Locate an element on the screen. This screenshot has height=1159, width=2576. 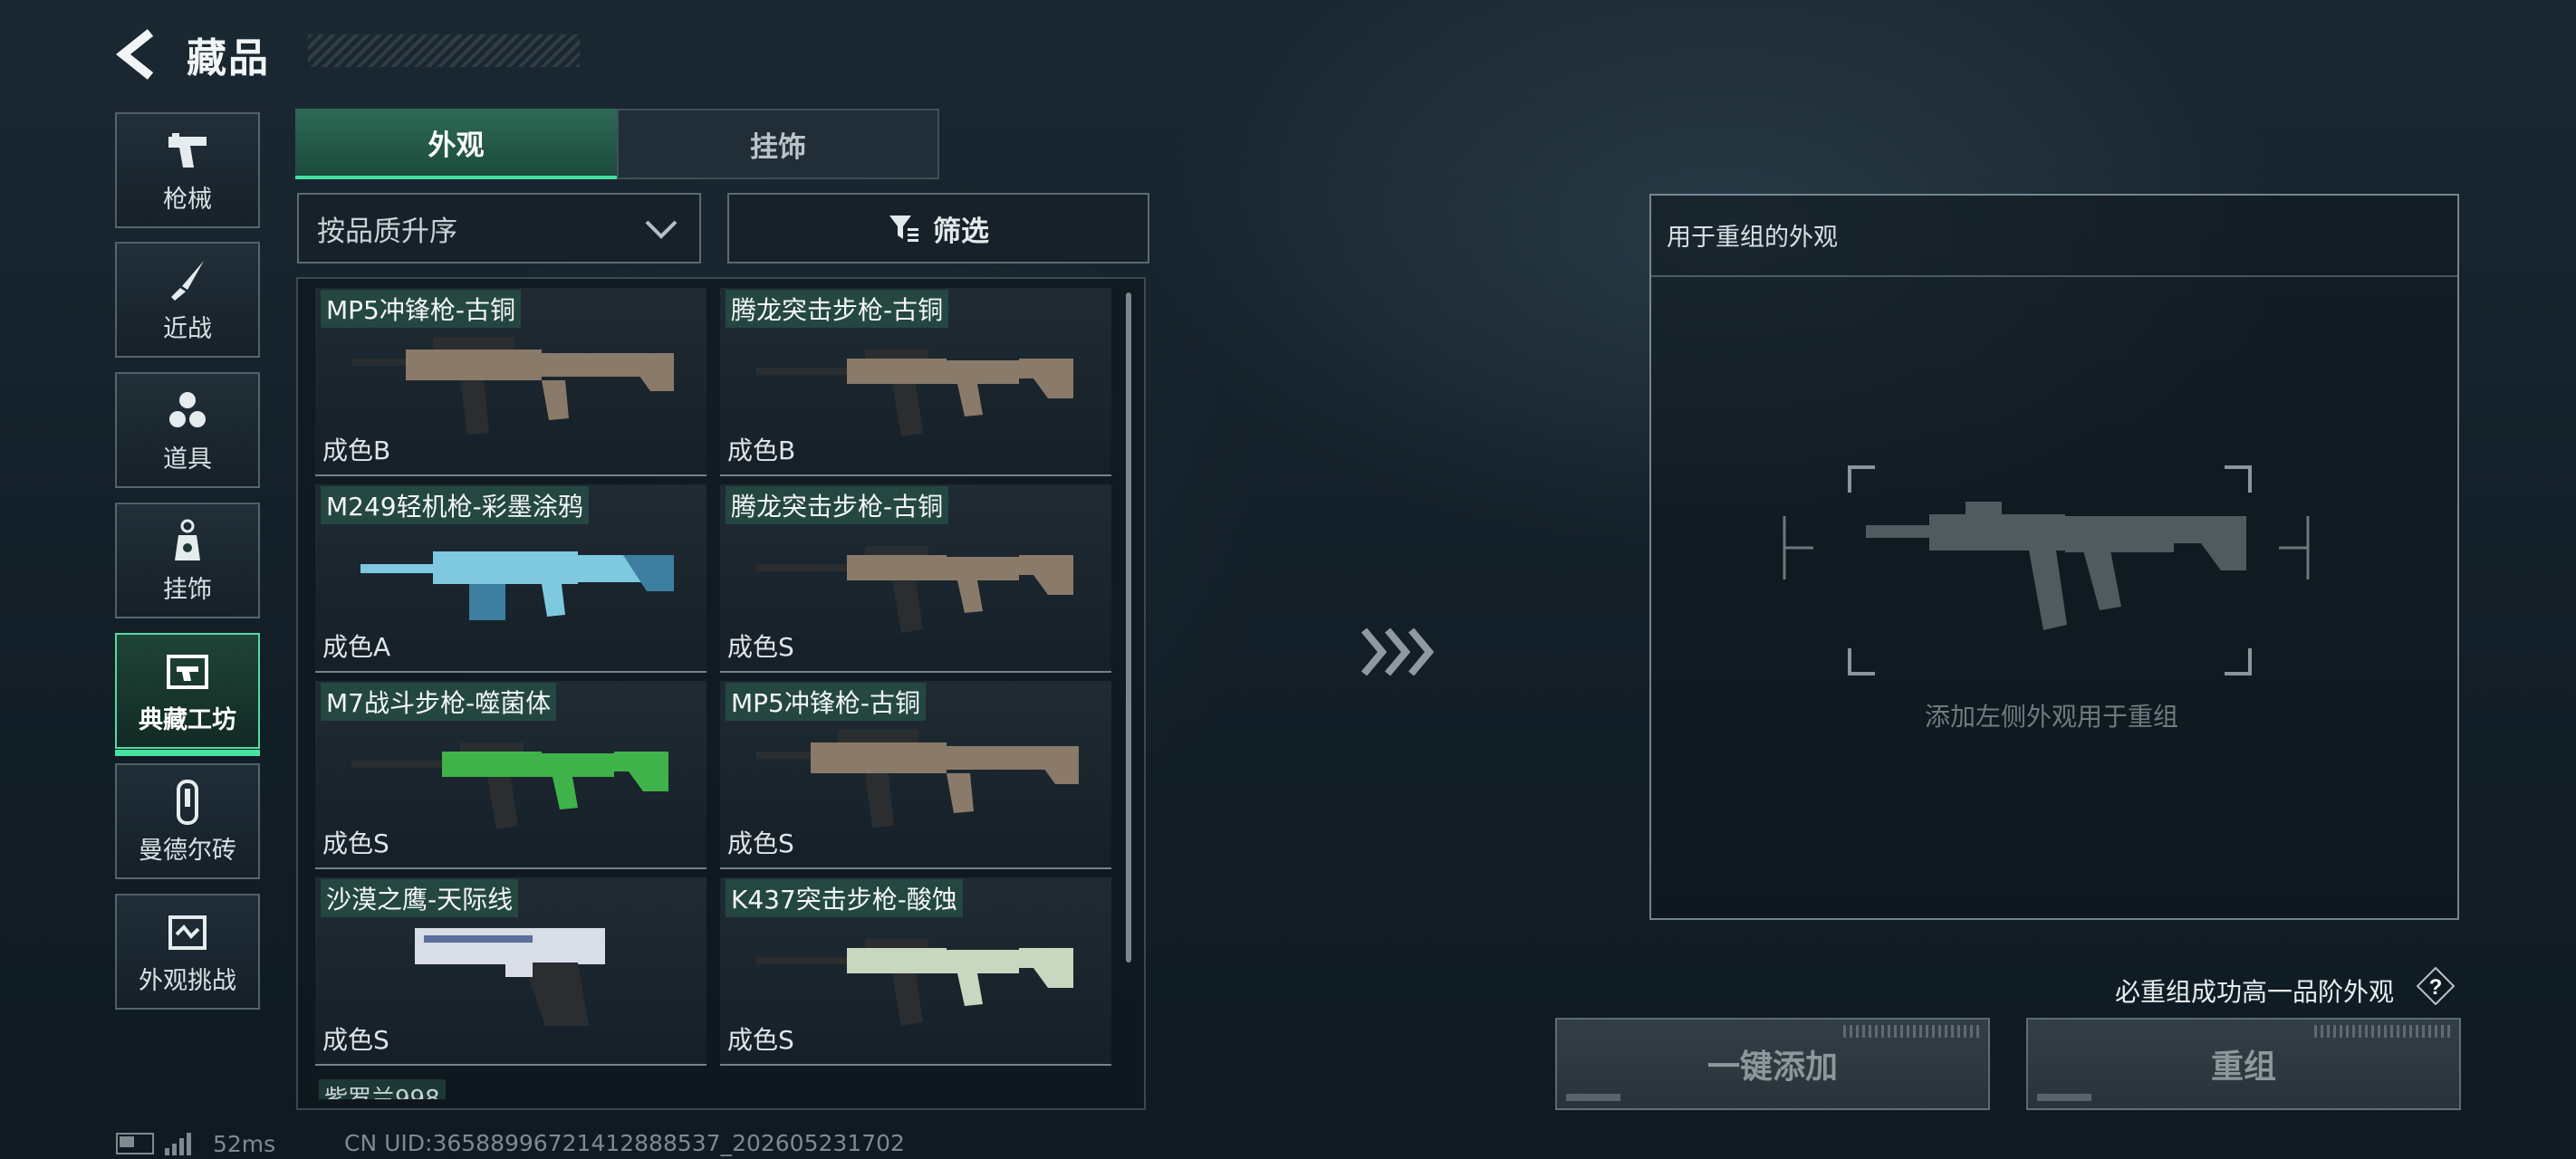
back-arrow-icon is located at coordinates (134, 55).